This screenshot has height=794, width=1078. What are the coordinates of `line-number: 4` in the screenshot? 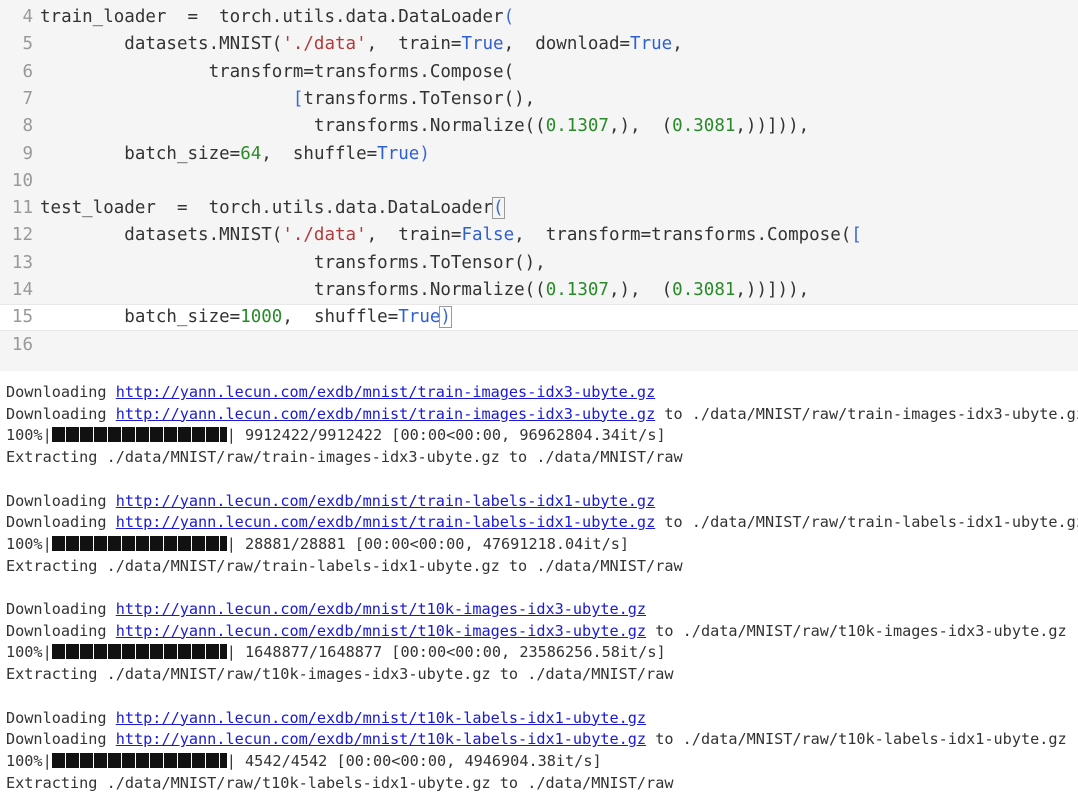 It's located at (27, 17).